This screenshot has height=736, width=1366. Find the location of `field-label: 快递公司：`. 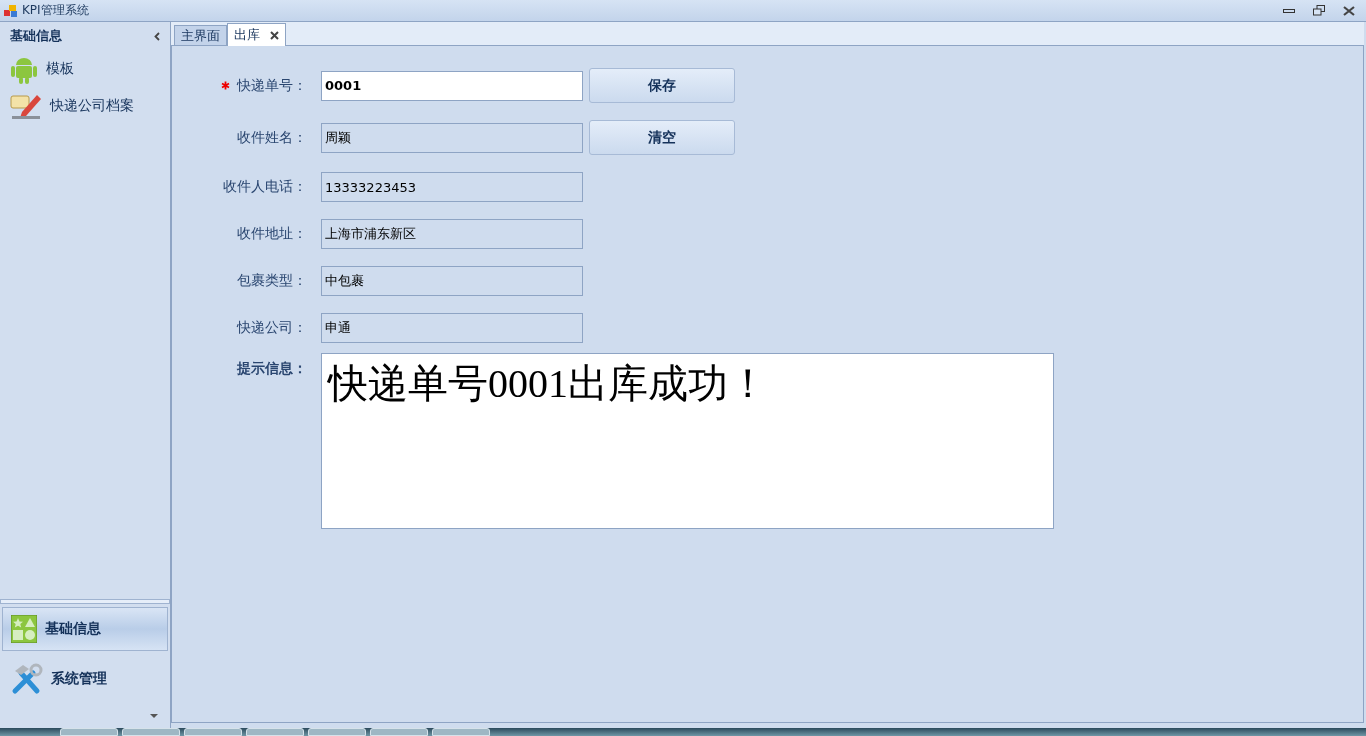

field-label: 快递公司： is located at coordinates (272, 328).